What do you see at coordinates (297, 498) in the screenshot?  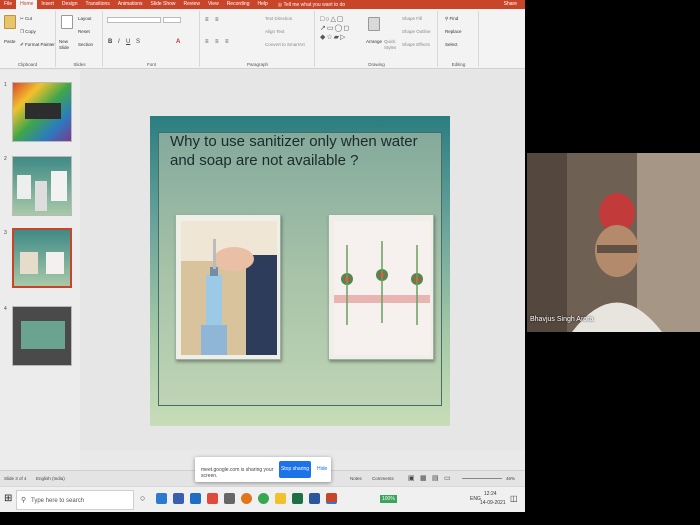 I see `excel-icon` at bounding box center [297, 498].